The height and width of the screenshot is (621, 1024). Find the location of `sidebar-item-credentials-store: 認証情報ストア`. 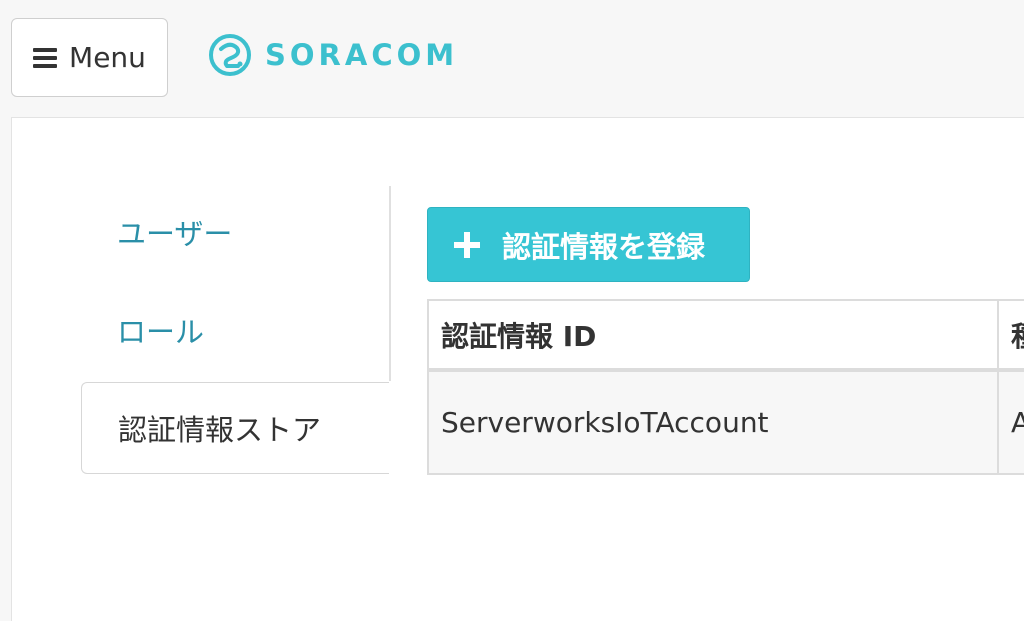

sidebar-item-credentials-store: 認証情報ストア is located at coordinates (235, 428).